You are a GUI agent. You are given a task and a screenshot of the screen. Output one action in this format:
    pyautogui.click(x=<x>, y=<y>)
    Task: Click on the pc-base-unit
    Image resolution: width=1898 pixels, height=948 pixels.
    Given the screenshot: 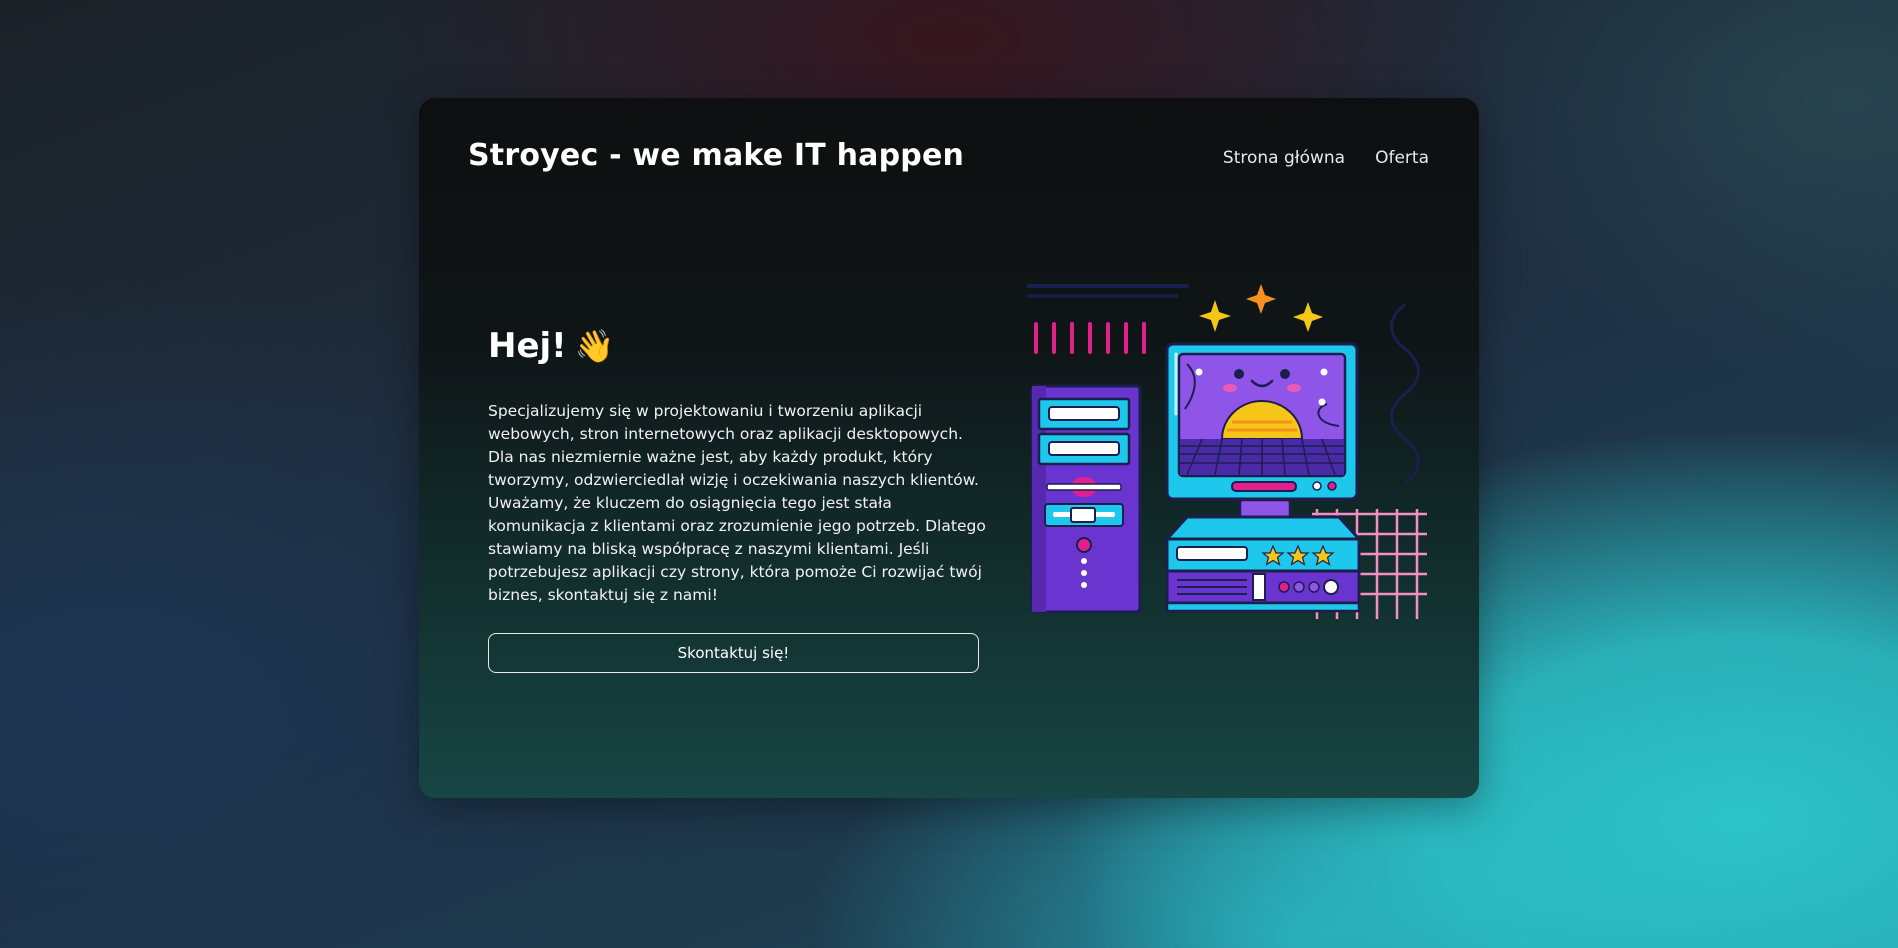 What is the action you would take?
    pyautogui.click(x=1263, y=564)
    